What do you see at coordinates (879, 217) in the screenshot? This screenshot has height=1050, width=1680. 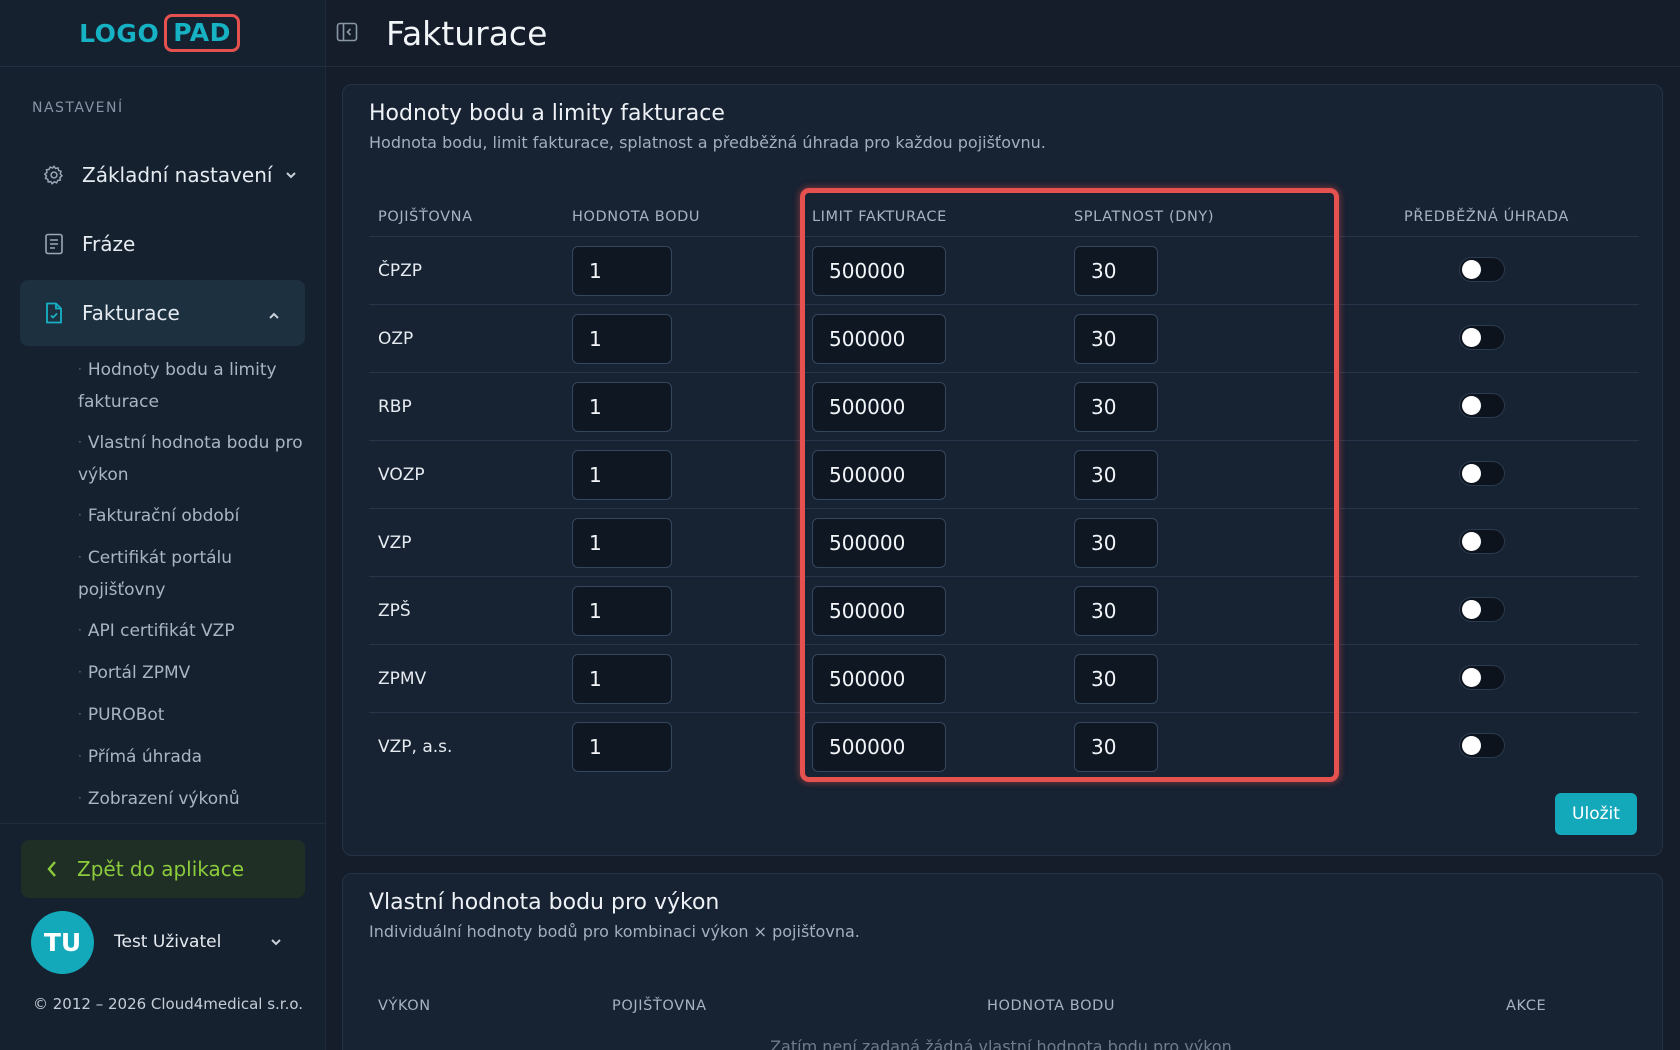 I see `column-header: LIMIT FAKTURACE` at bounding box center [879, 217].